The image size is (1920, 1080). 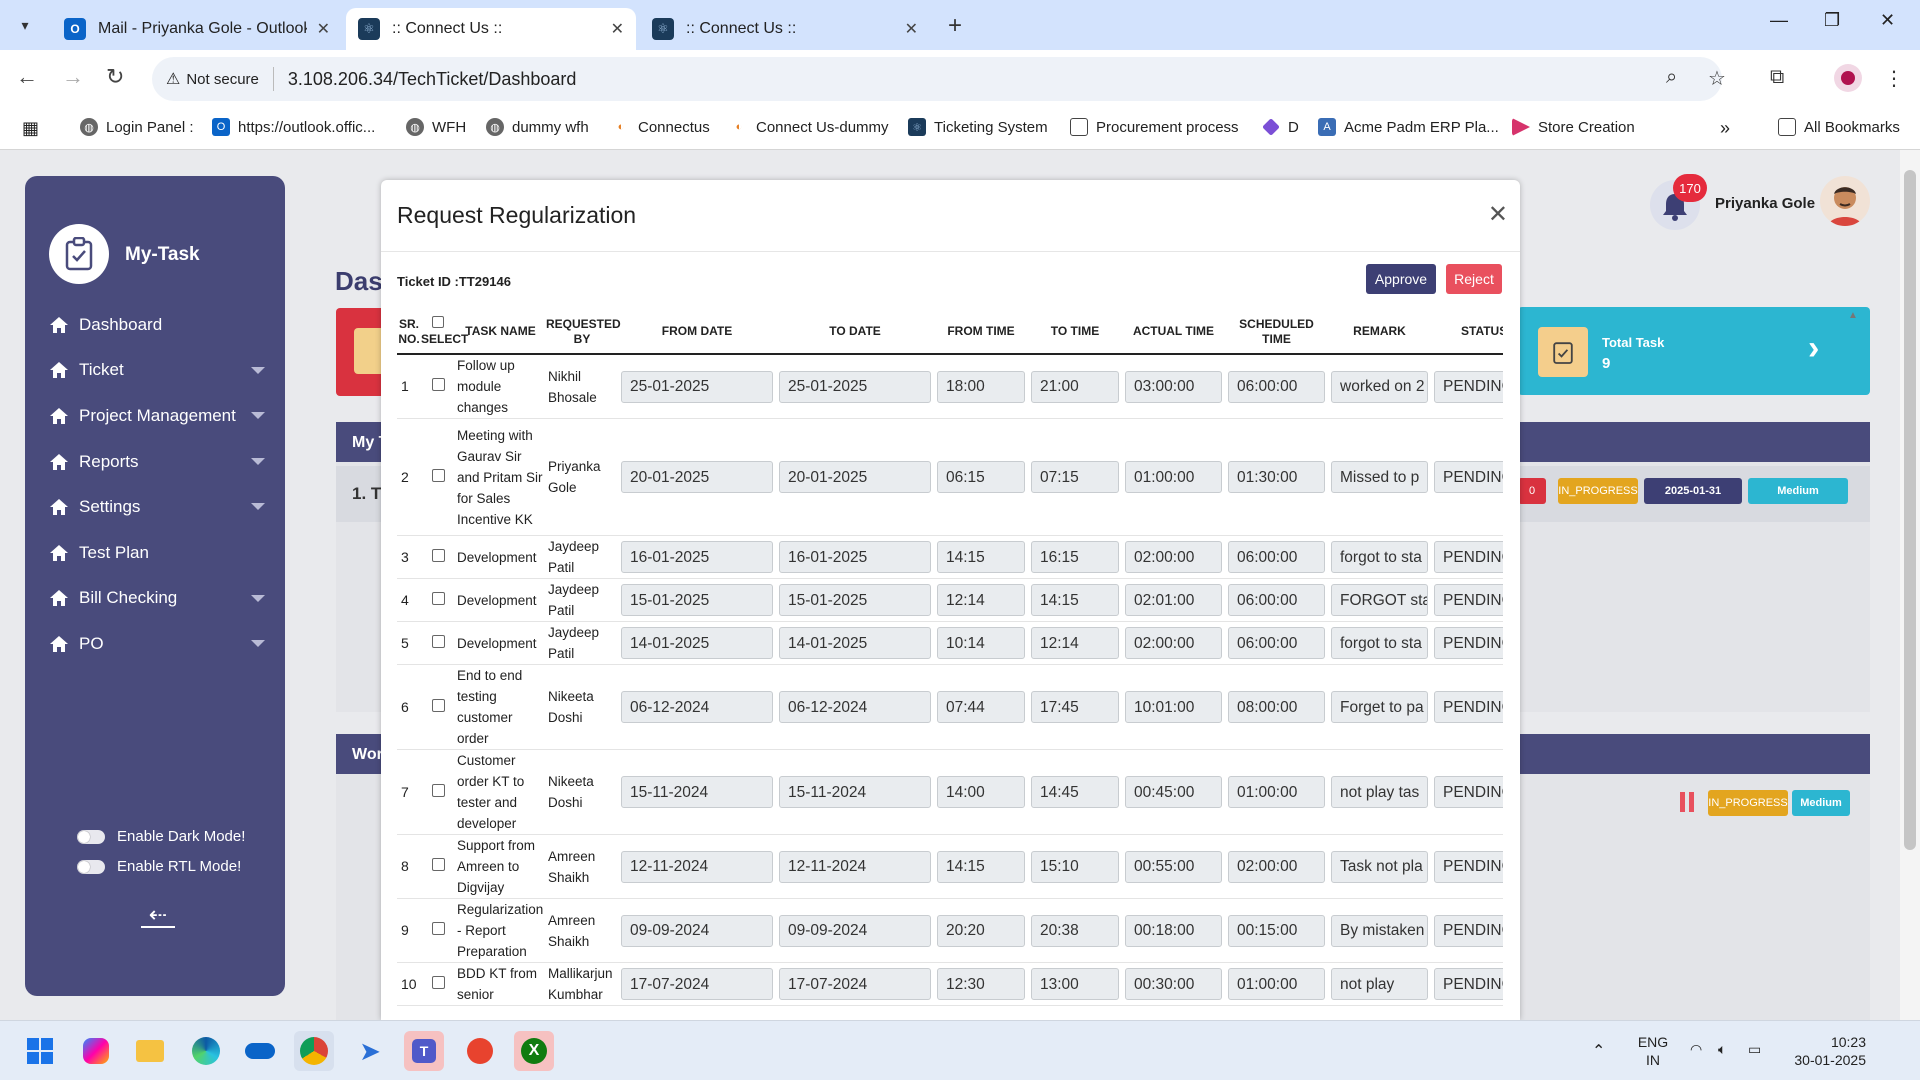 I want to click on bookmark-login-panel: ◍ Login Panel :, so click(x=137, y=127).